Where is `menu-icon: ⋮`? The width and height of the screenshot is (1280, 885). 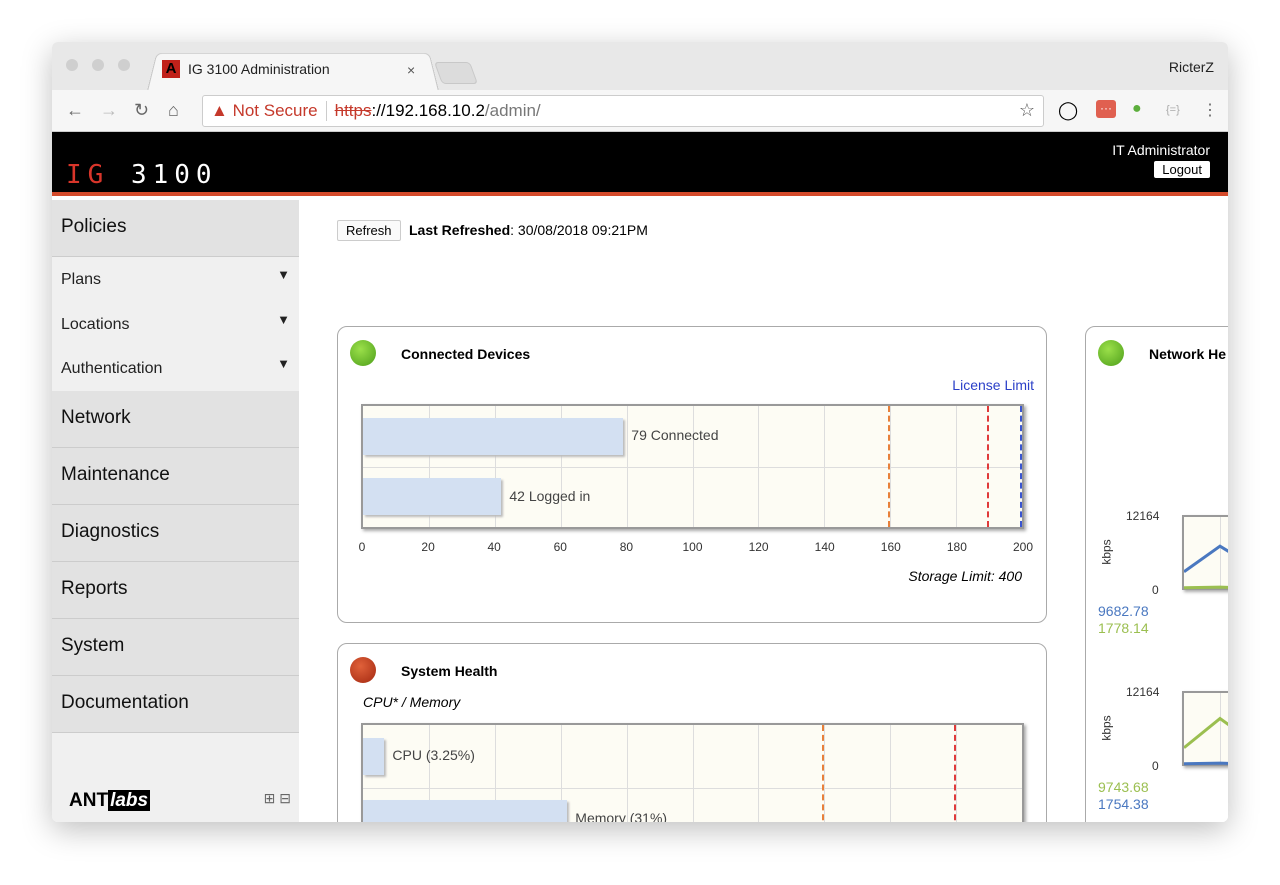 menu-icon: ⋮ is located at coordinates (1210, 110).